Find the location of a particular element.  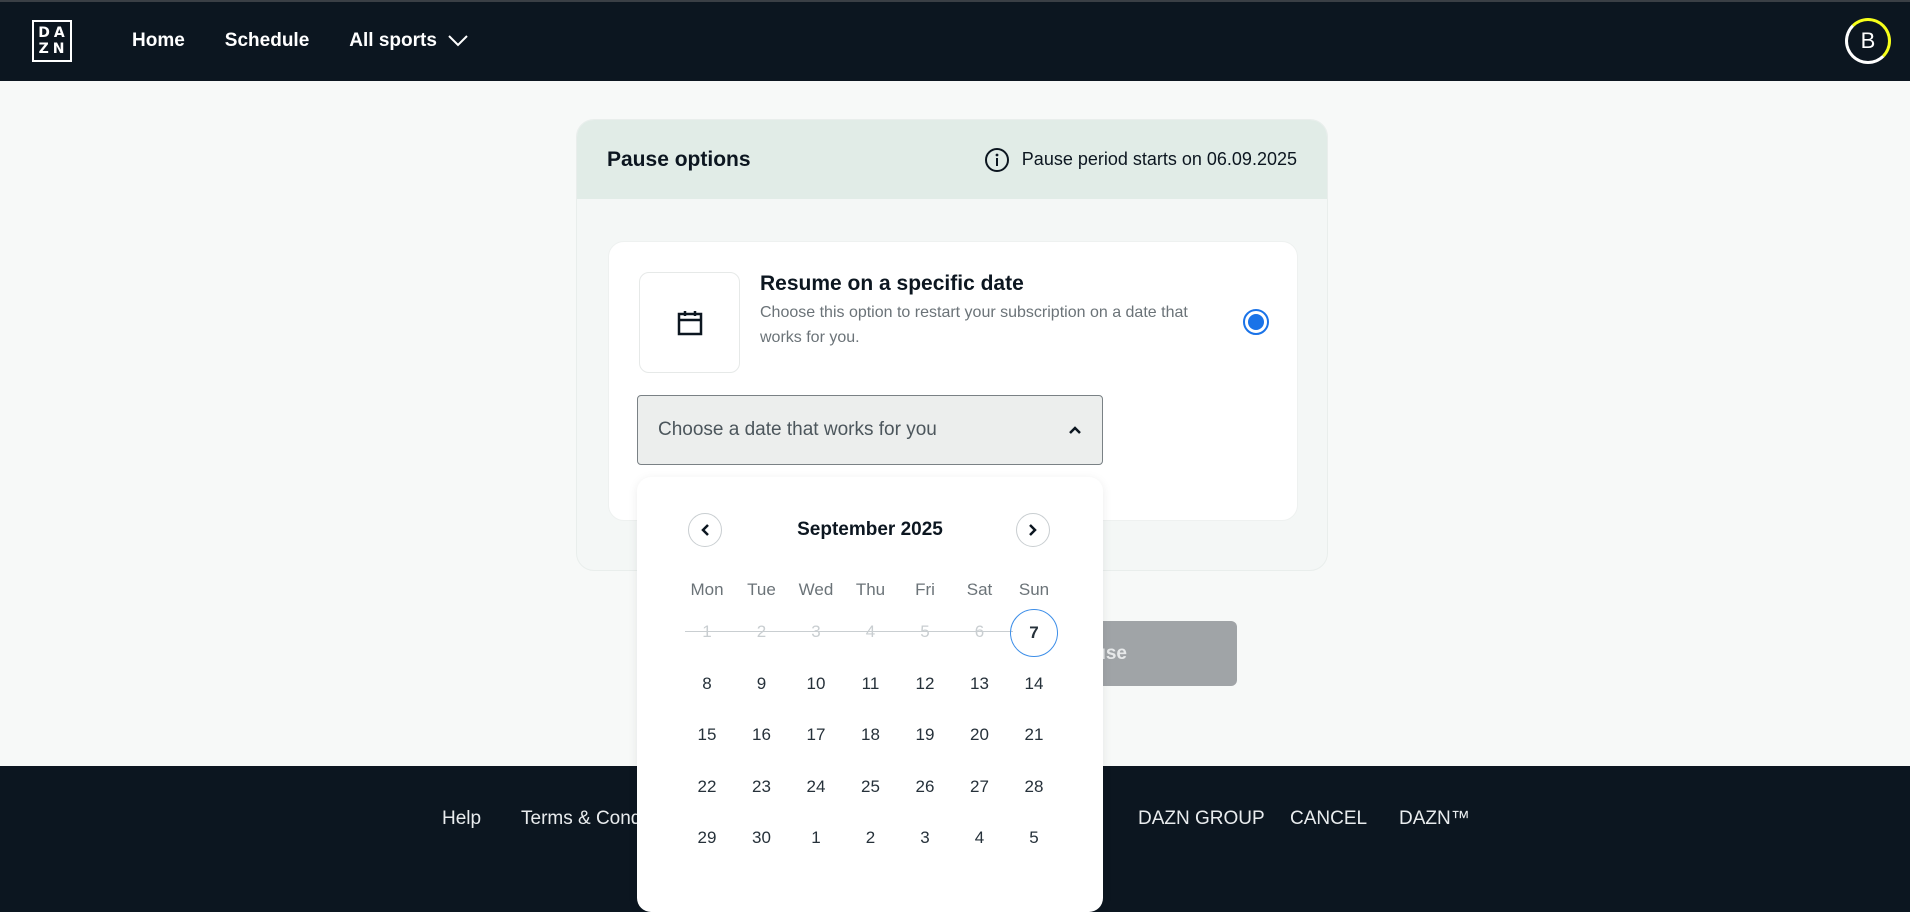

pause-info: Pause period starts on 06.09.2025 is located at coordinates (1140, 160).